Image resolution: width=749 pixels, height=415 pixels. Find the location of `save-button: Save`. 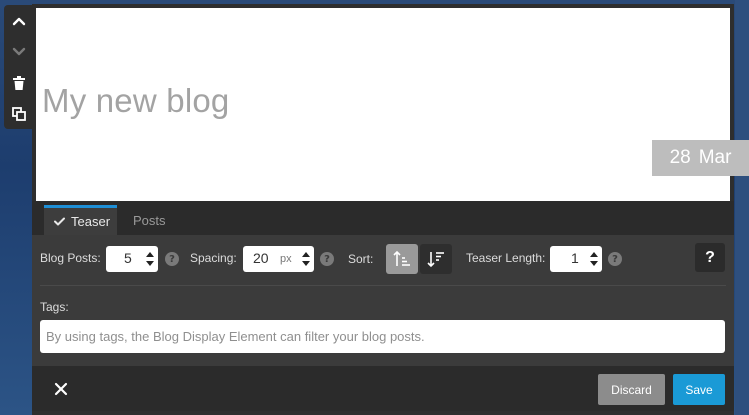

save-button: Save is located at coordinates (699, 389).